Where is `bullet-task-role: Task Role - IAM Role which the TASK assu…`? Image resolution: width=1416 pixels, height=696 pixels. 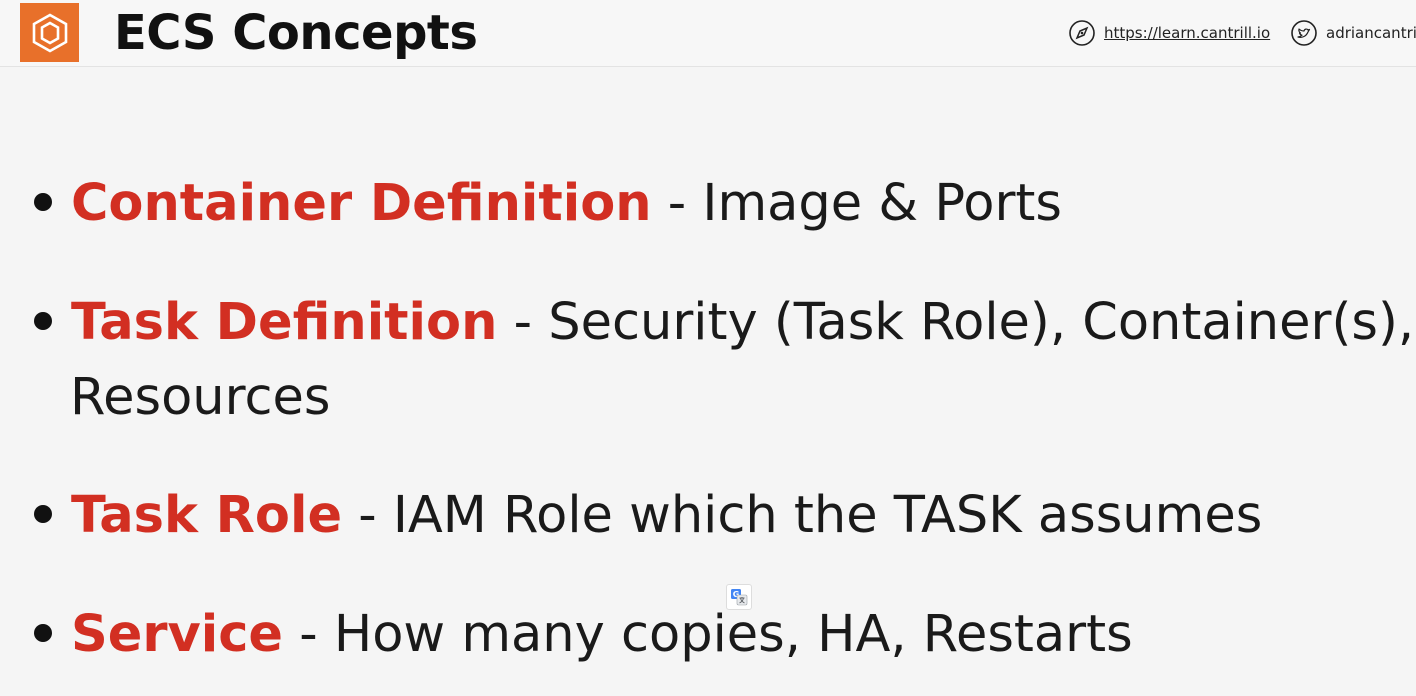 bullet-task-role: Task Role - IAM Role which the TASK assu… is located at coordinates (648, 516).